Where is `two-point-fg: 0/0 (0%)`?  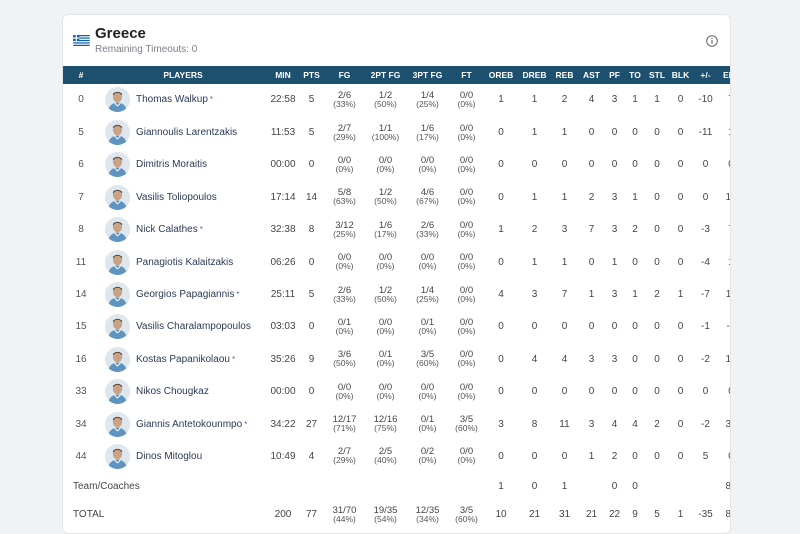
two-point-fg: 0/0 (0%) is located at coordinates (385, 327).